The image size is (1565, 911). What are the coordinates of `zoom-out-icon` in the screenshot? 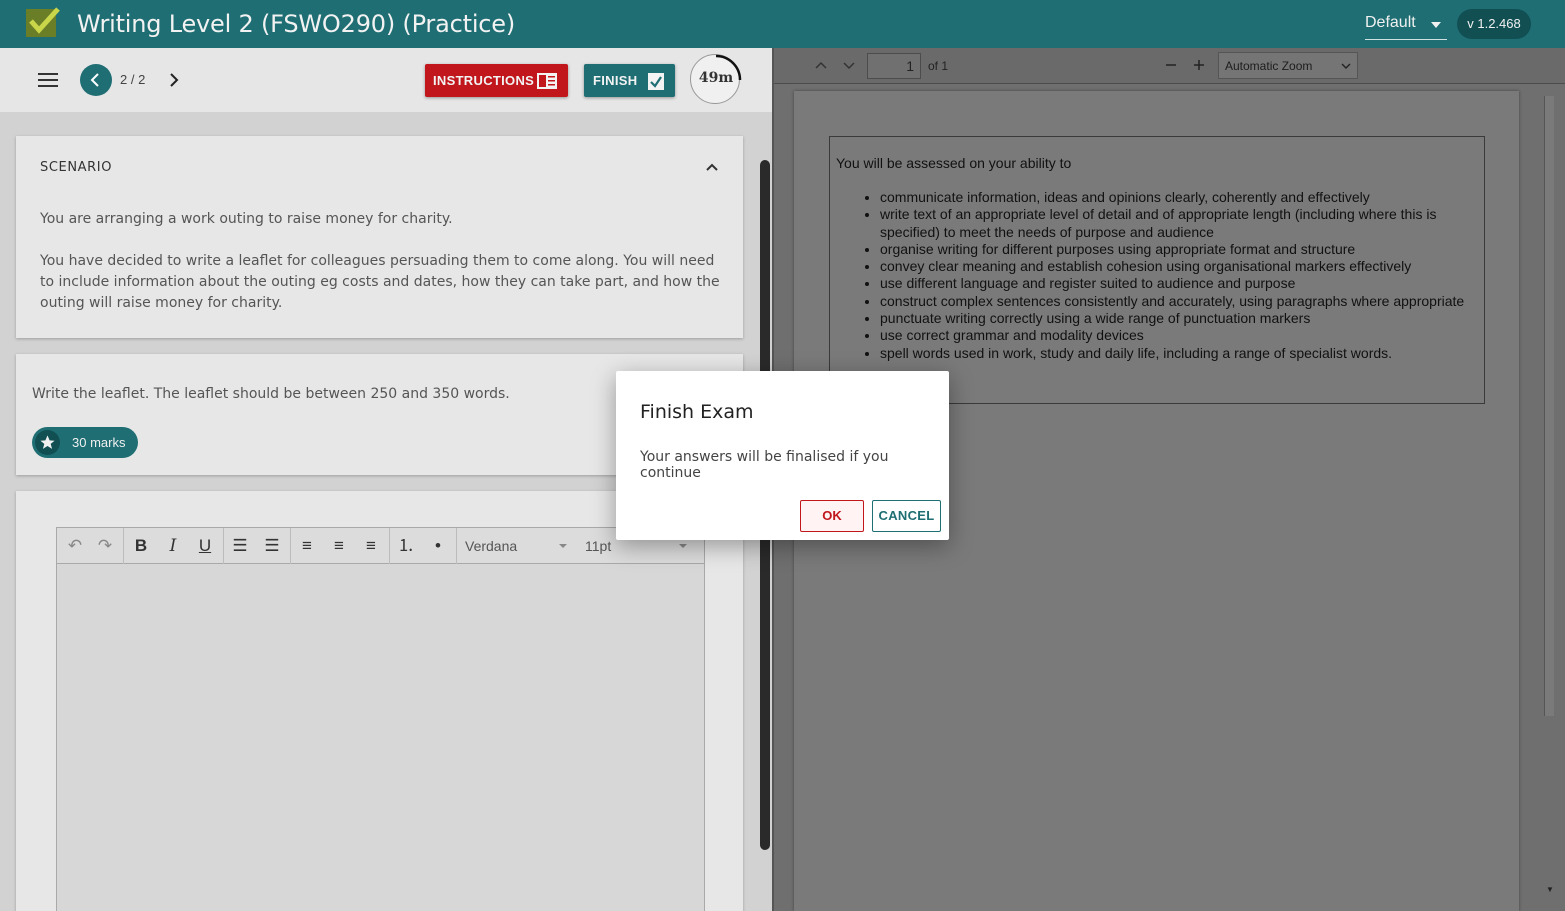 It's located at (1171, 65).